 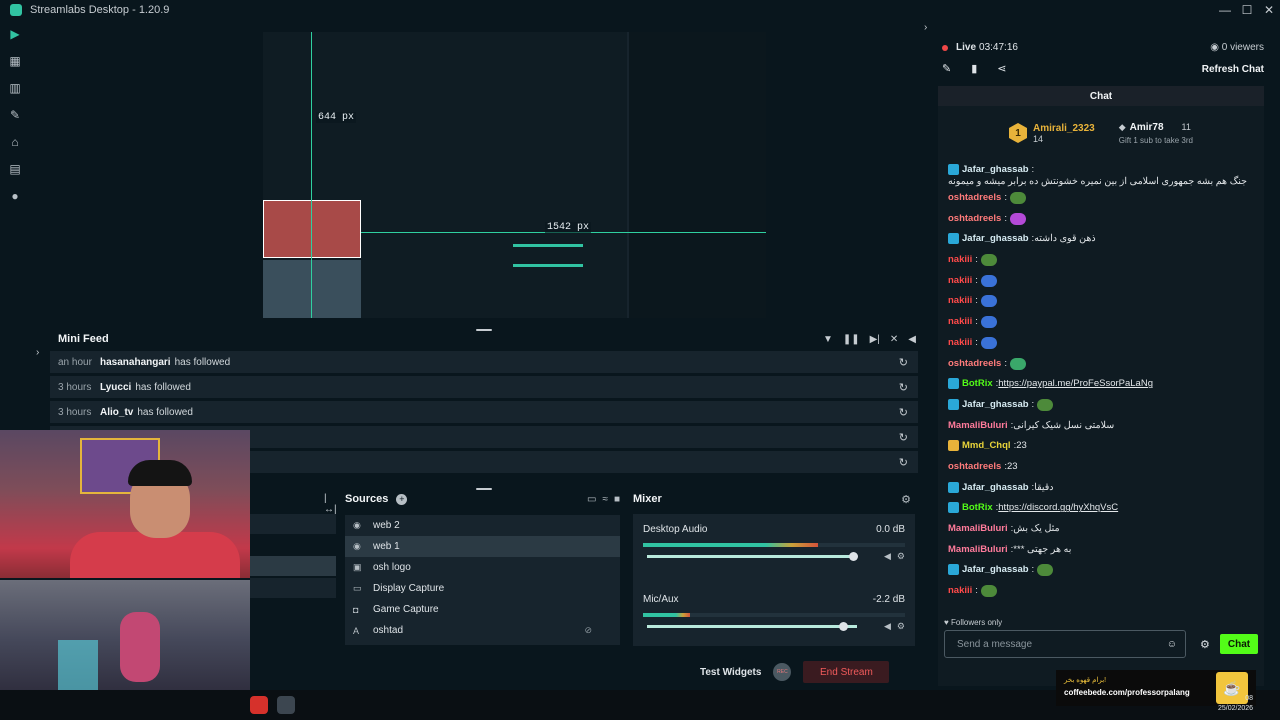 I want to click on mixer-settings-icon: ⚙, so click(x=906, y=499).